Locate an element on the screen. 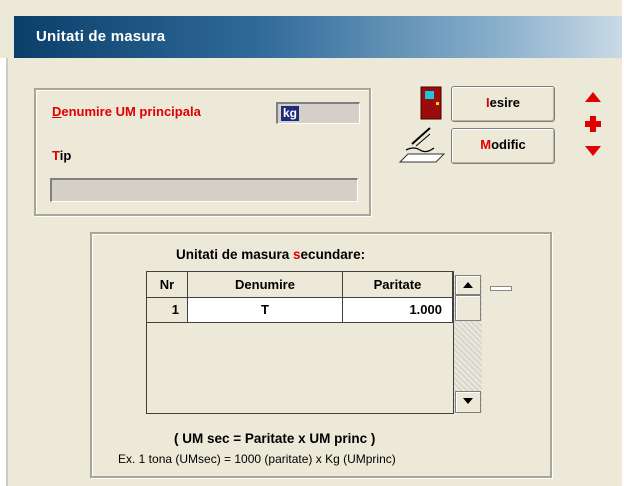  tip-label: Tip is located at coordinates (62, 155).